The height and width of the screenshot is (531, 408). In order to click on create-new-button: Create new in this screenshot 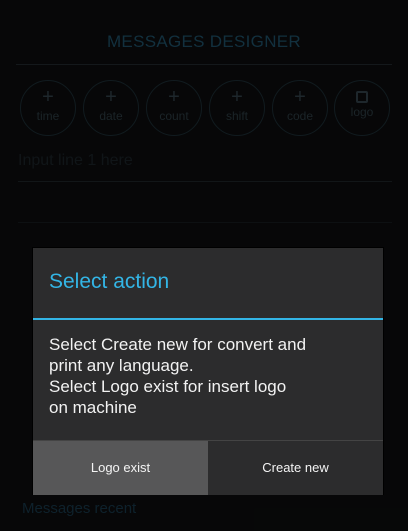, I will do `click(295, 468)`.